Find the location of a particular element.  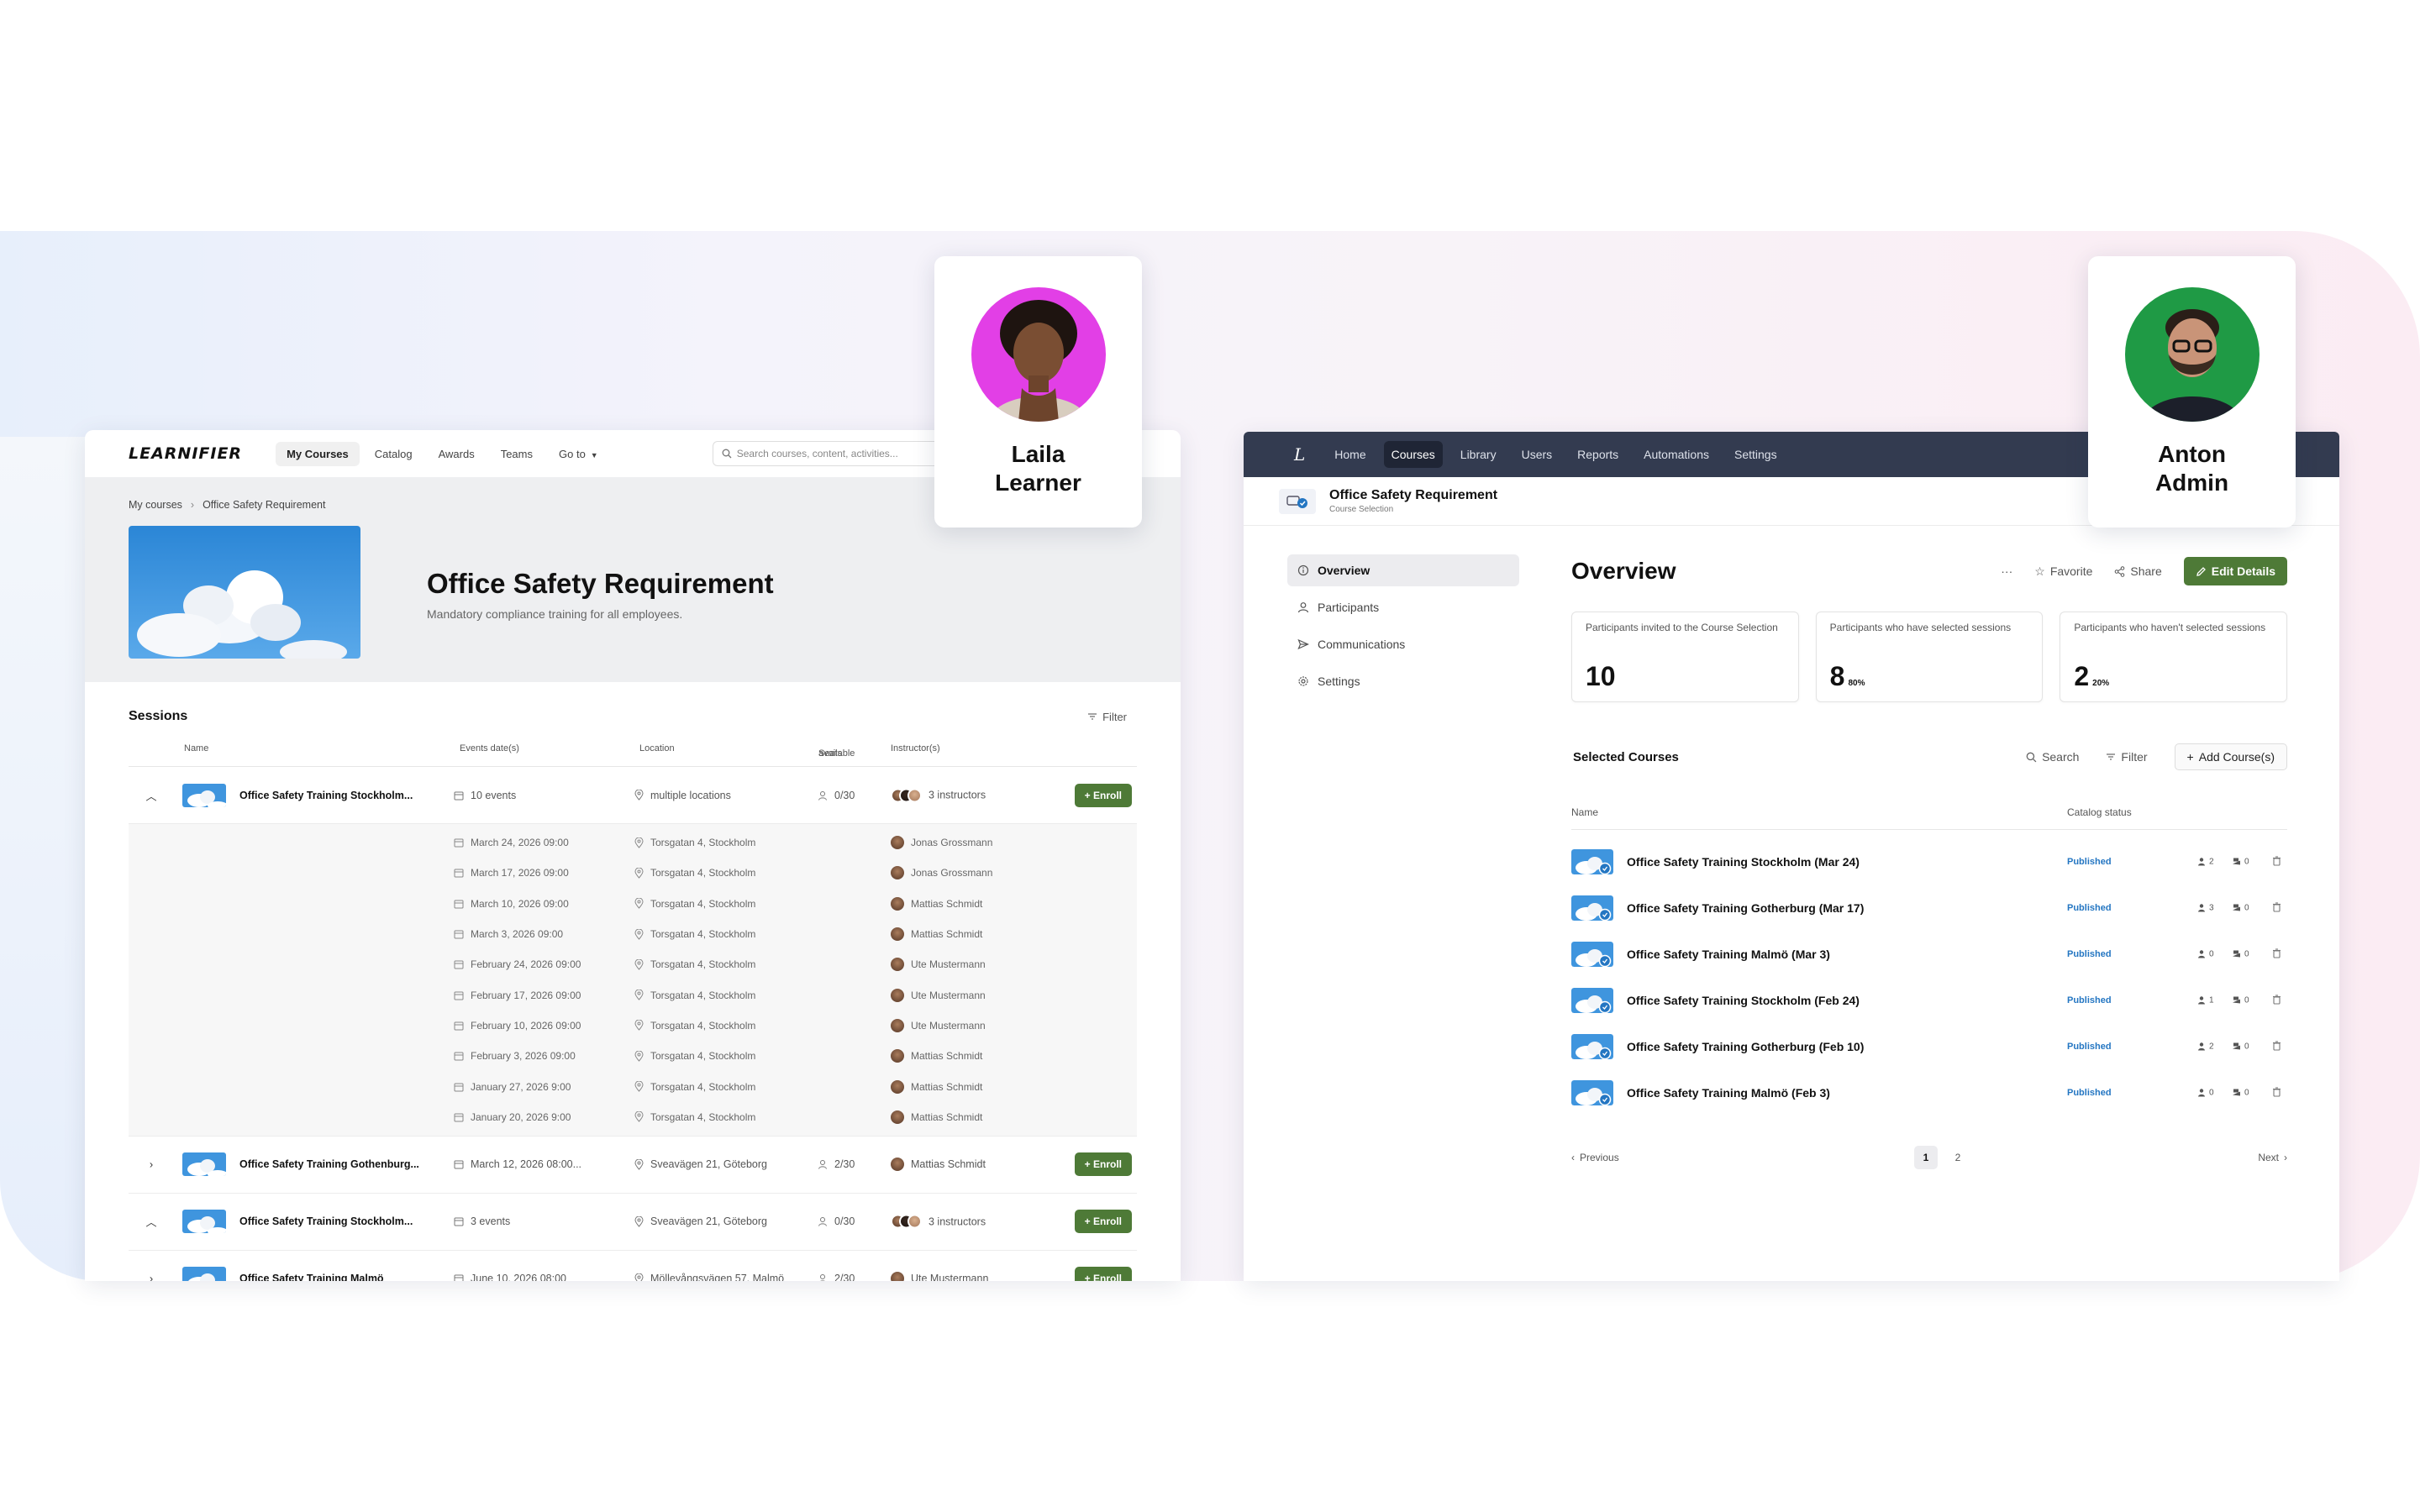

filter-button: Filter is located at coordinates (2127, 757).